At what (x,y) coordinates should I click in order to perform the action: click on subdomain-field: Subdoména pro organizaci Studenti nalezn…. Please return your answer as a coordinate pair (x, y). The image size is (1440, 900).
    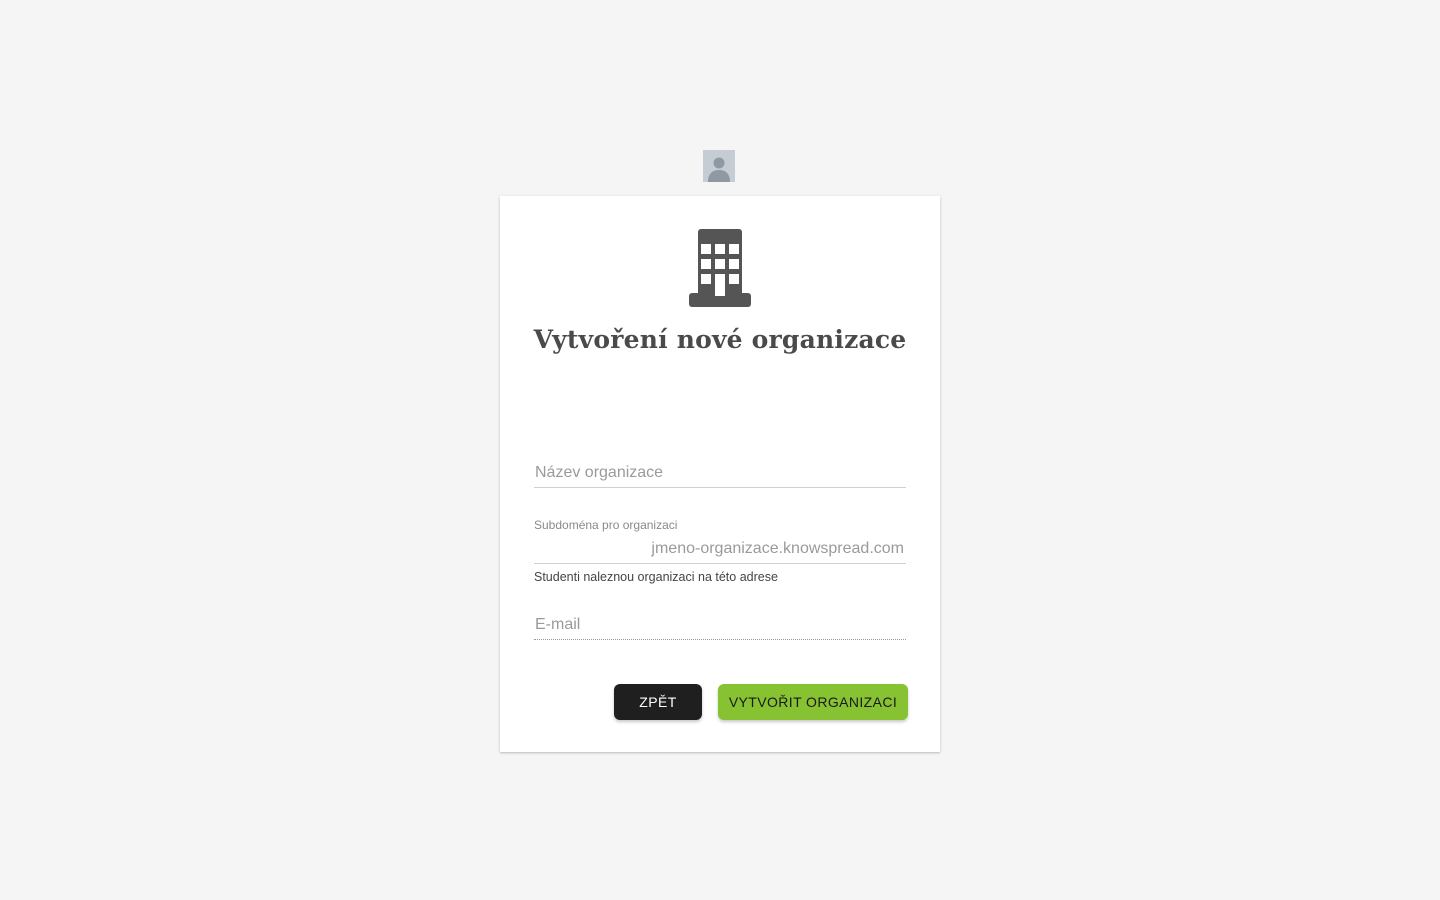
    Looking at the image, I should click on (720, 553).